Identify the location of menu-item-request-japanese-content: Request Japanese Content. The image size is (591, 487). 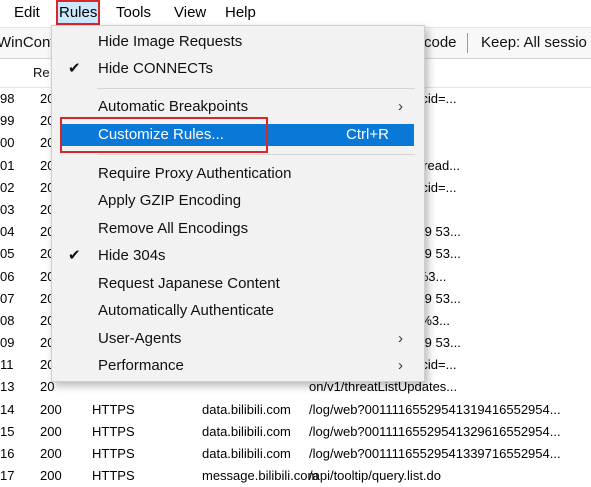
(237, 284).